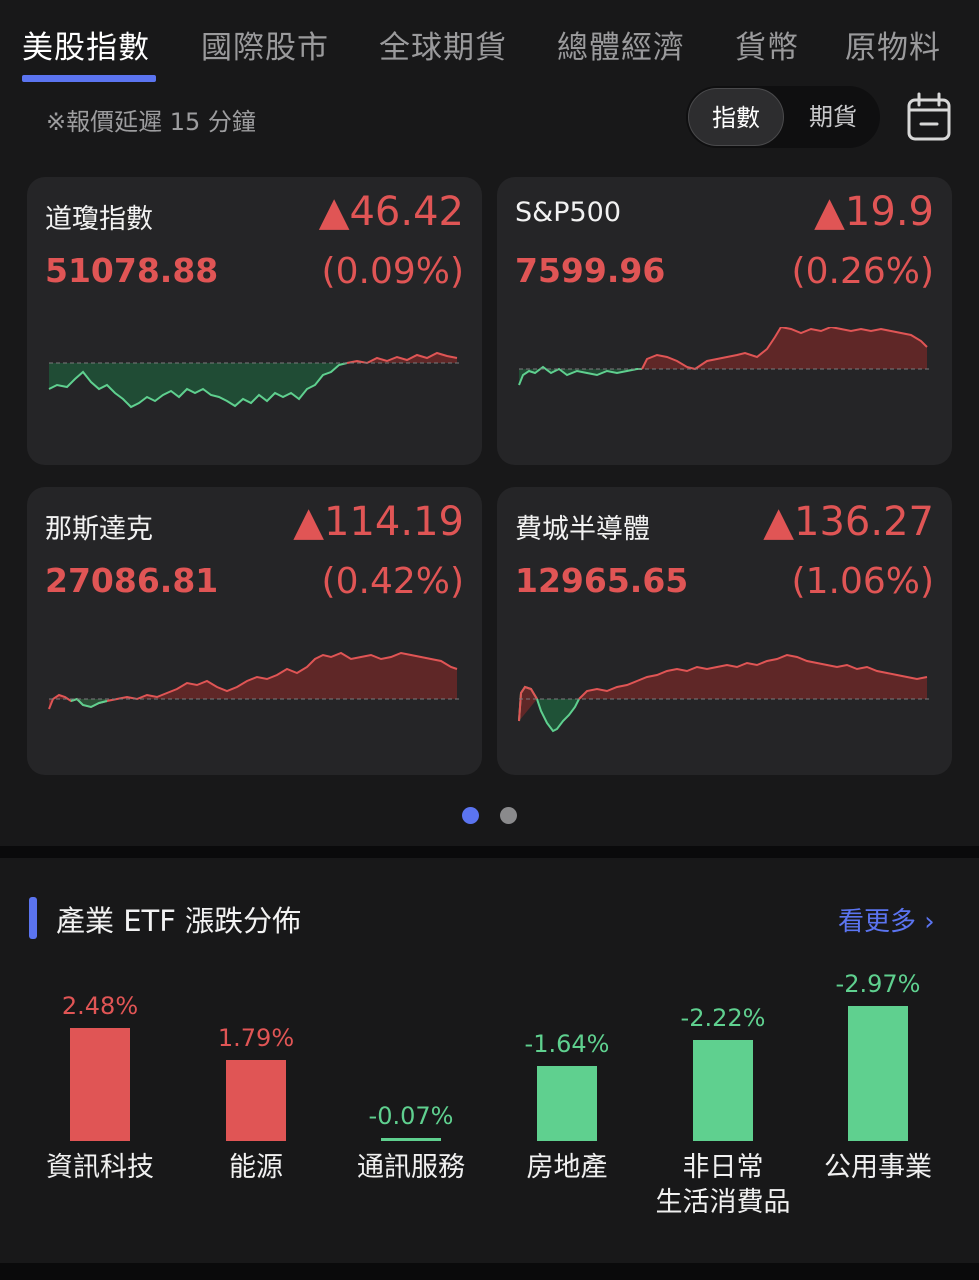 The height and width of the screenshot is (1280, 979). I want to click on index-price: 27086.81, so click(132, 580).